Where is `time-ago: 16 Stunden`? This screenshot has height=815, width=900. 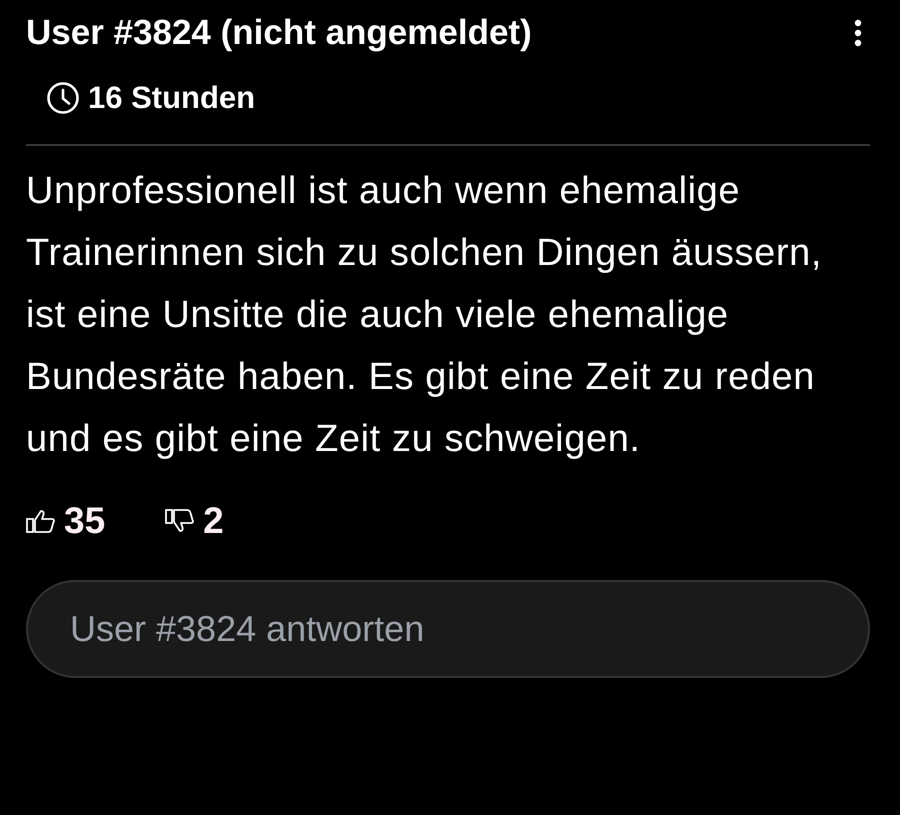
time-ago: 16 Stunden is located at coordinates (172, 98).